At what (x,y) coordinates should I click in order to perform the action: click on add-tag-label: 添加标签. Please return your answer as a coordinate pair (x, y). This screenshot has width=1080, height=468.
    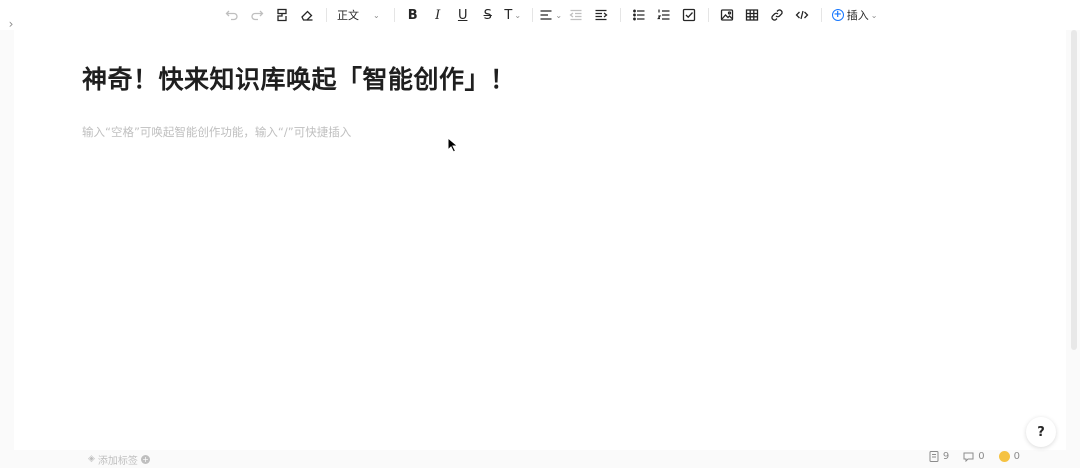
    Looking at the image, I should click on (117, 461).